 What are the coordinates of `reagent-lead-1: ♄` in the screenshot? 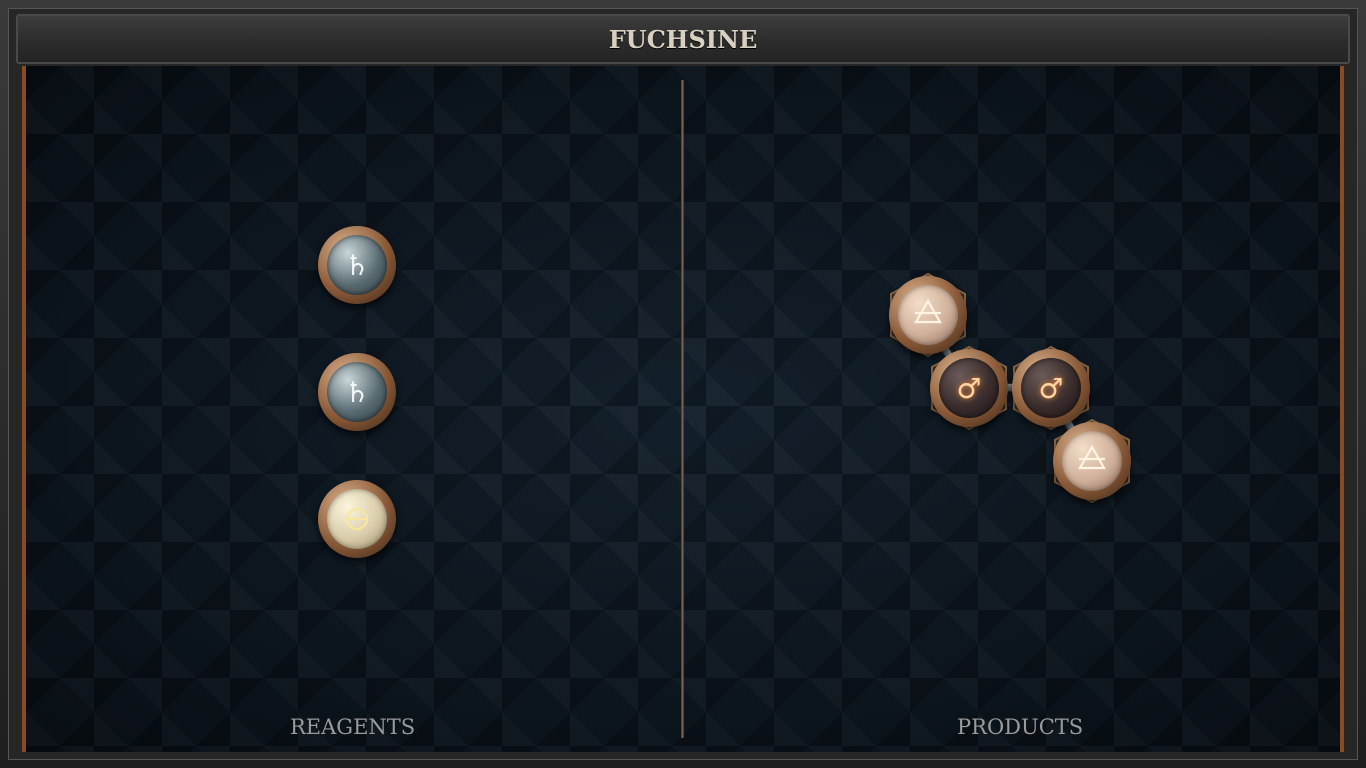 It's located at (357, 265).